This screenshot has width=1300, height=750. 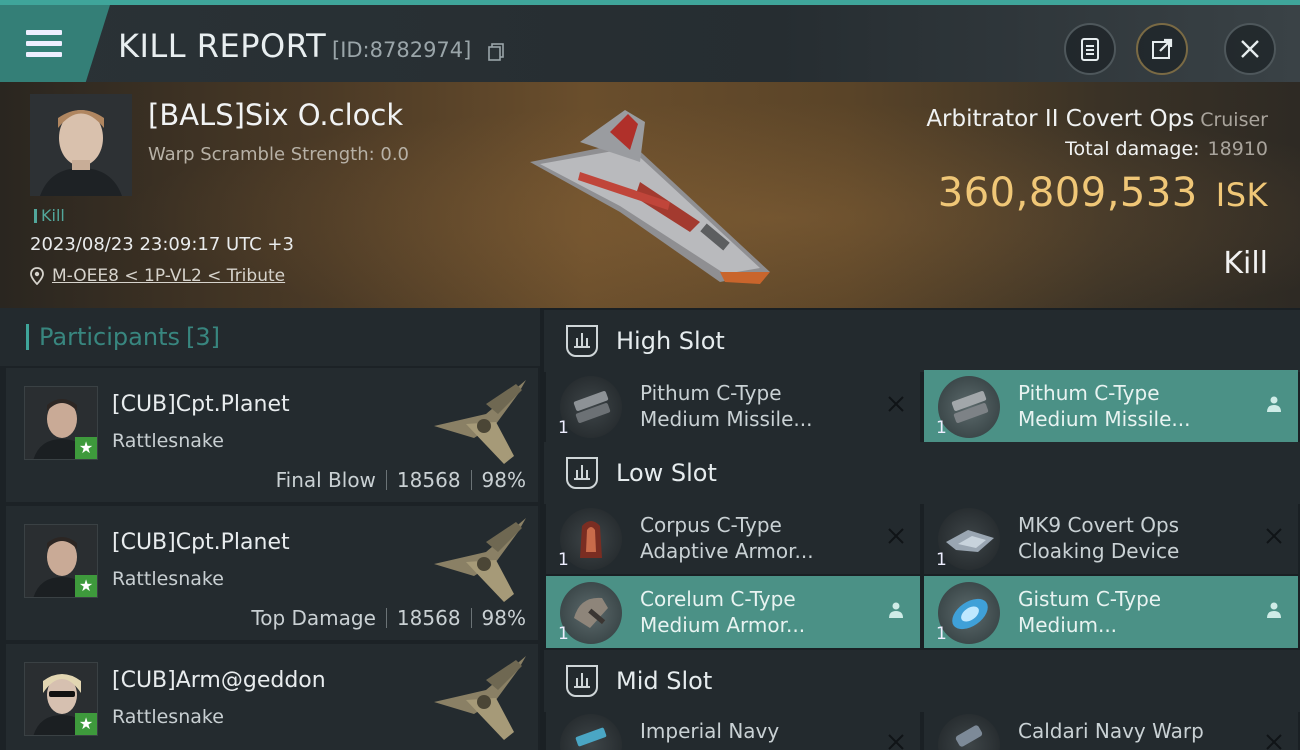 I want to click on share-icon, so click(x=1162, y=48).